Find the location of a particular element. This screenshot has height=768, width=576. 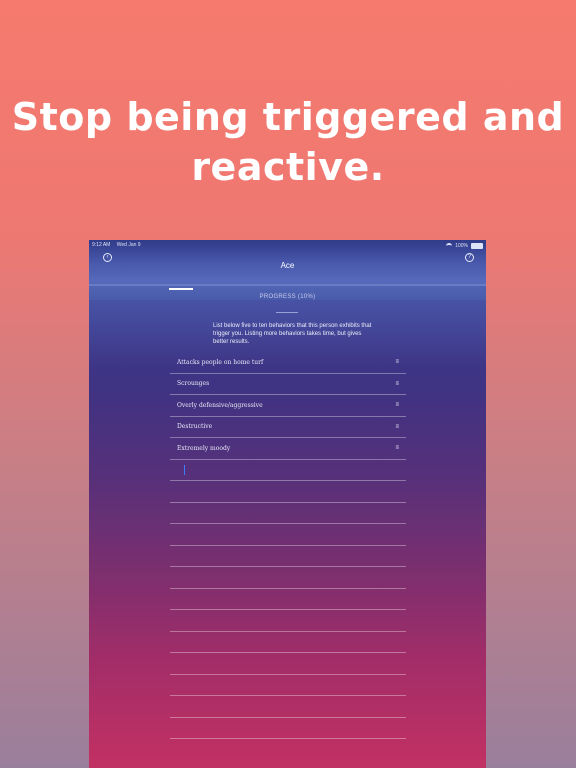

behavior-text: Attacks people on home turf is located at coordinates (220, 362).